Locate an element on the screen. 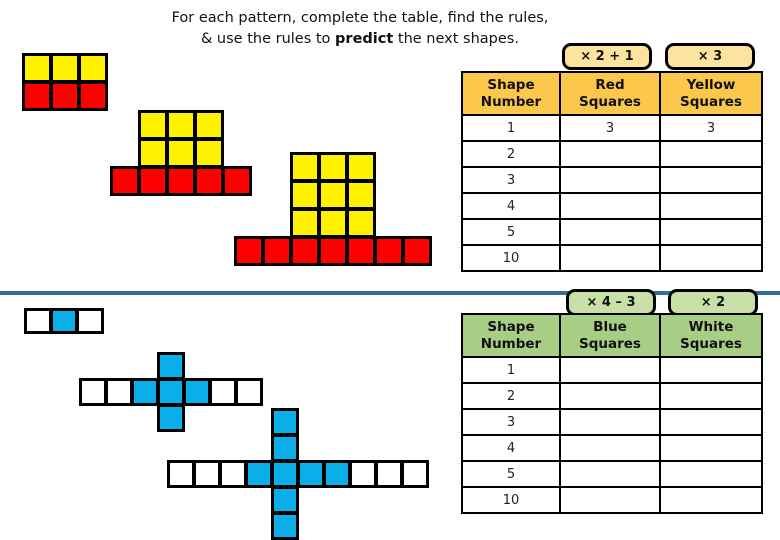  title-line-2-bold: predict is located at coordinates (364, 39).